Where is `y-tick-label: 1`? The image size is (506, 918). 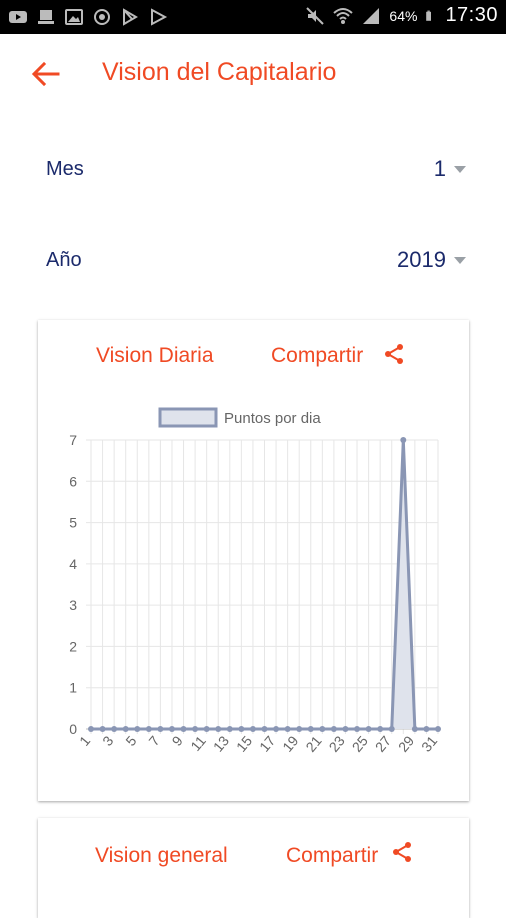 y-tick-label: 1 is located at coordinates (73, 688).